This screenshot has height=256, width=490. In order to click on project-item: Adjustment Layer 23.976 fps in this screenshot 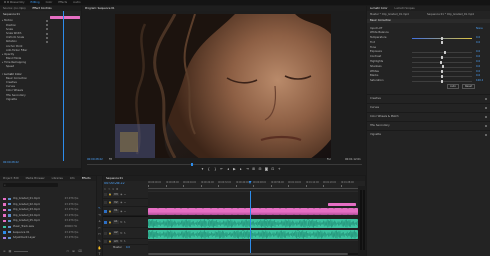, I will do `click(48, 238)`.